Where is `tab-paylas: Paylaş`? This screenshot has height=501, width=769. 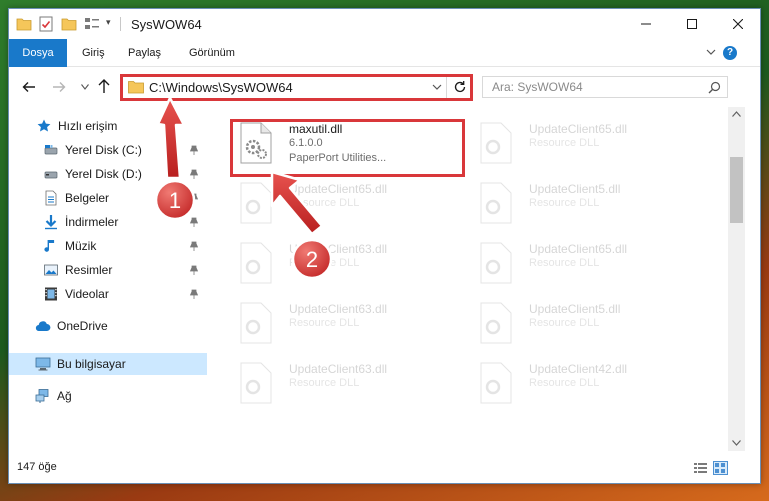 tab-paylas: Paylaş is located at coordinates (144, 53).